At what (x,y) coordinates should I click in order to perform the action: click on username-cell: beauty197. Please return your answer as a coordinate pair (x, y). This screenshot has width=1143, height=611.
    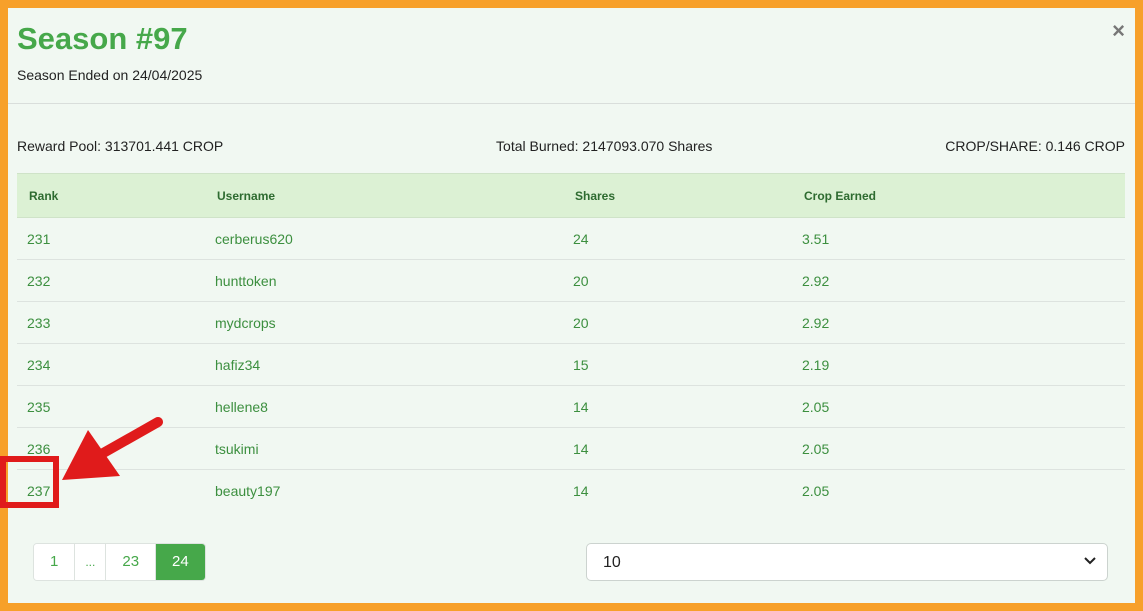
    Looking at the image, I should click on (384, 491).